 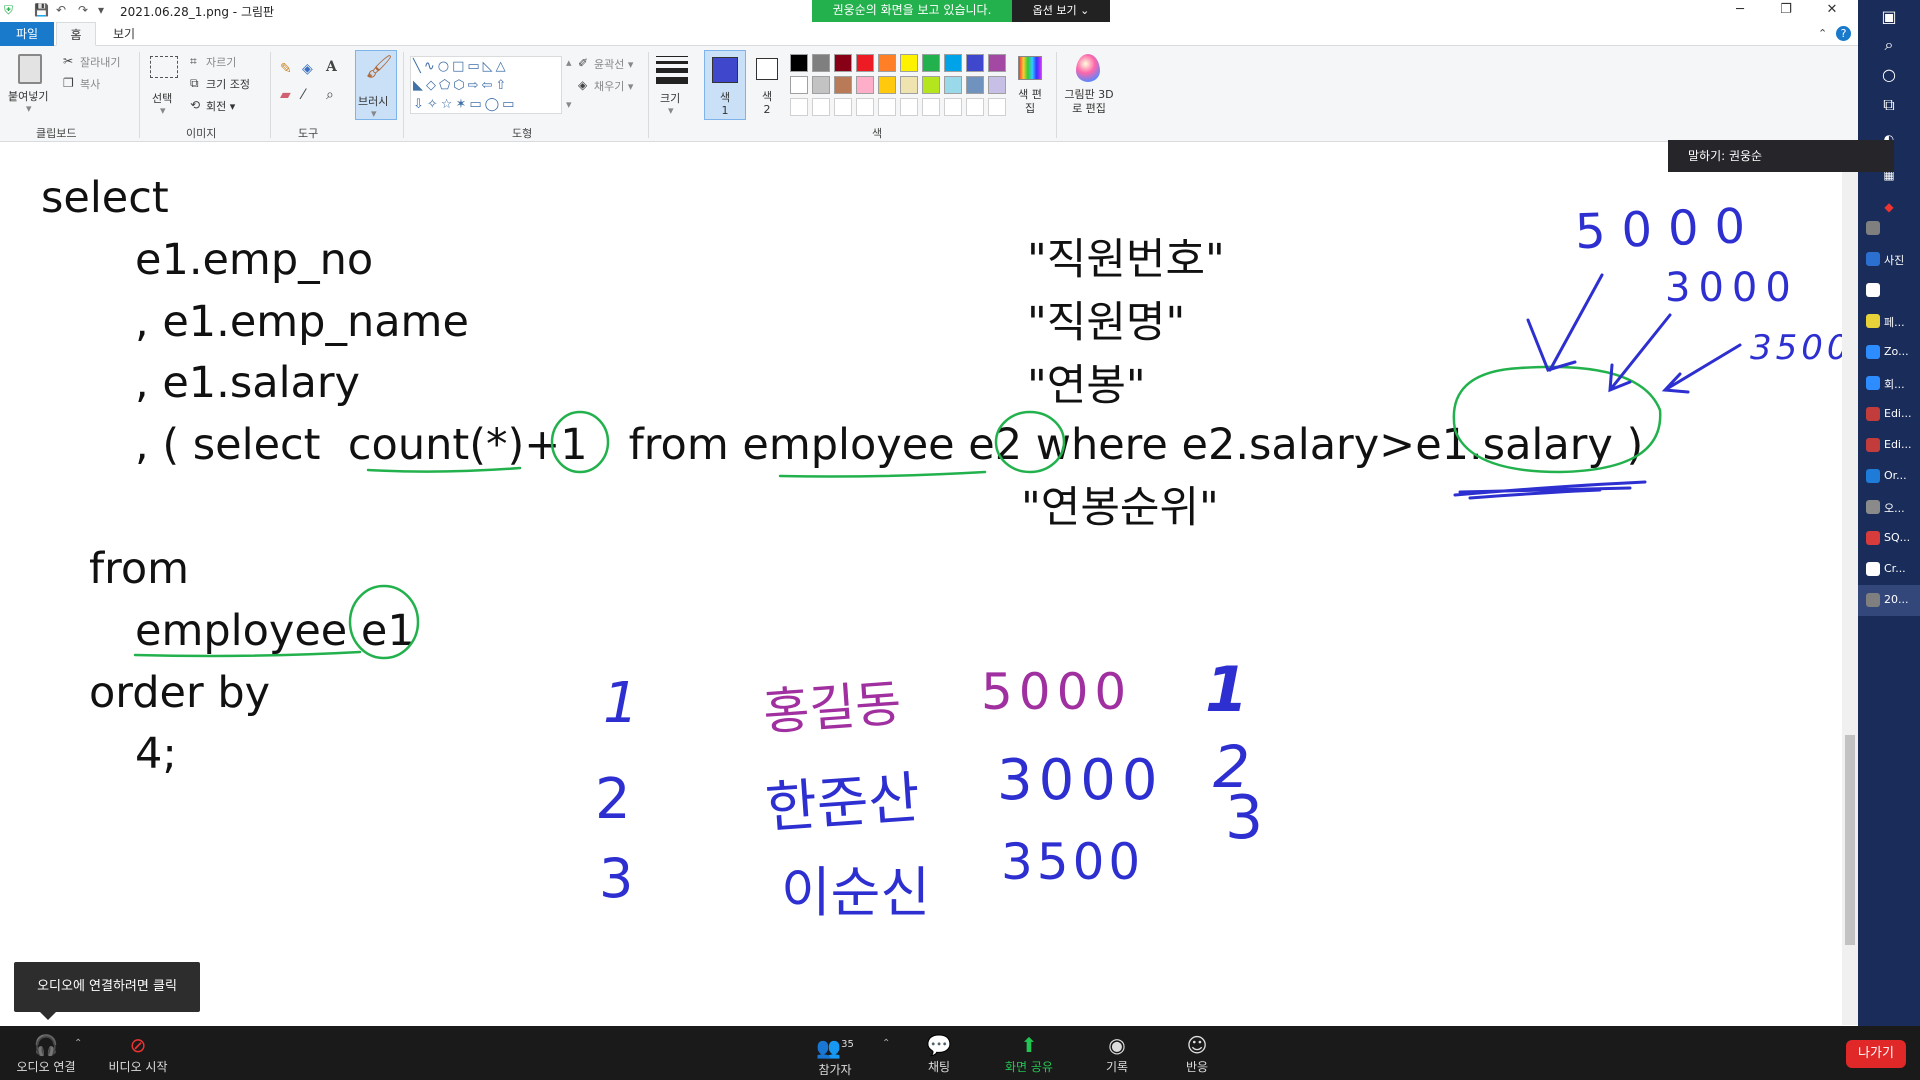 What do you see at coordinates (1822, 34) in the screenshot?
I see `collapse-ribbon-icon: ⌃` at bounding box center [1822, 34].